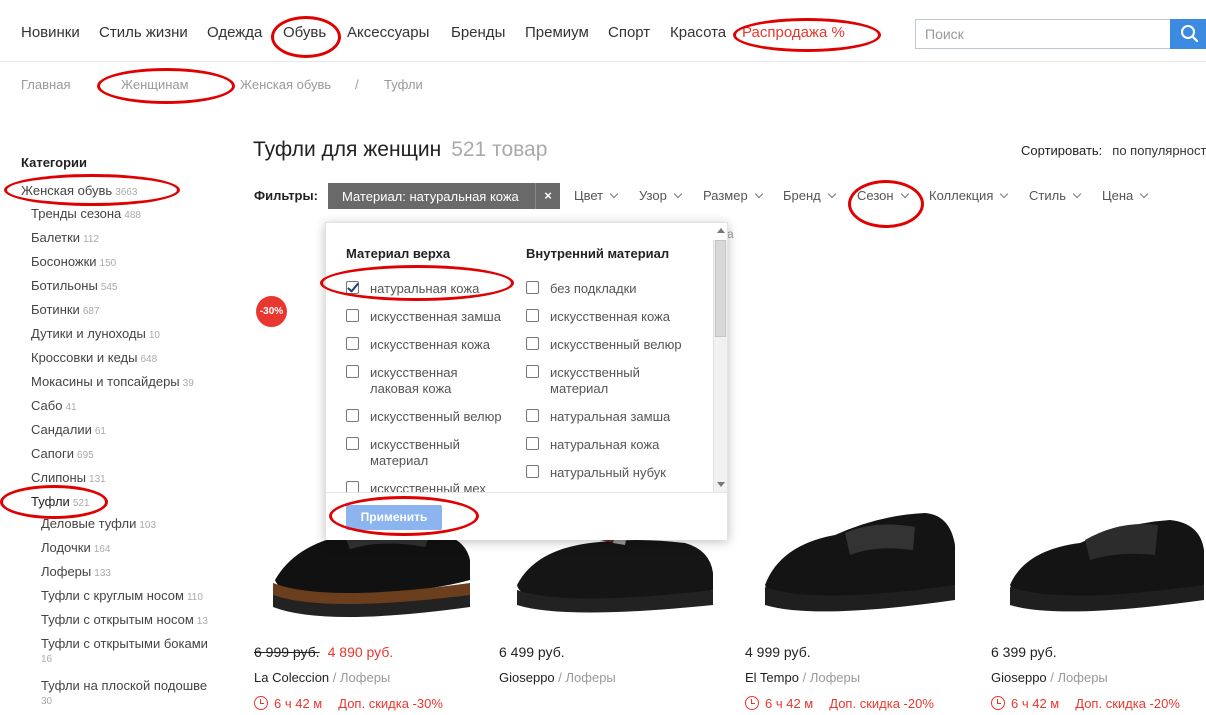 This screenshot has width=1206, height=715. Describe the element at coordinates (1159, 150) in the screenshot. I see `sort-value: по популярности` at that location.